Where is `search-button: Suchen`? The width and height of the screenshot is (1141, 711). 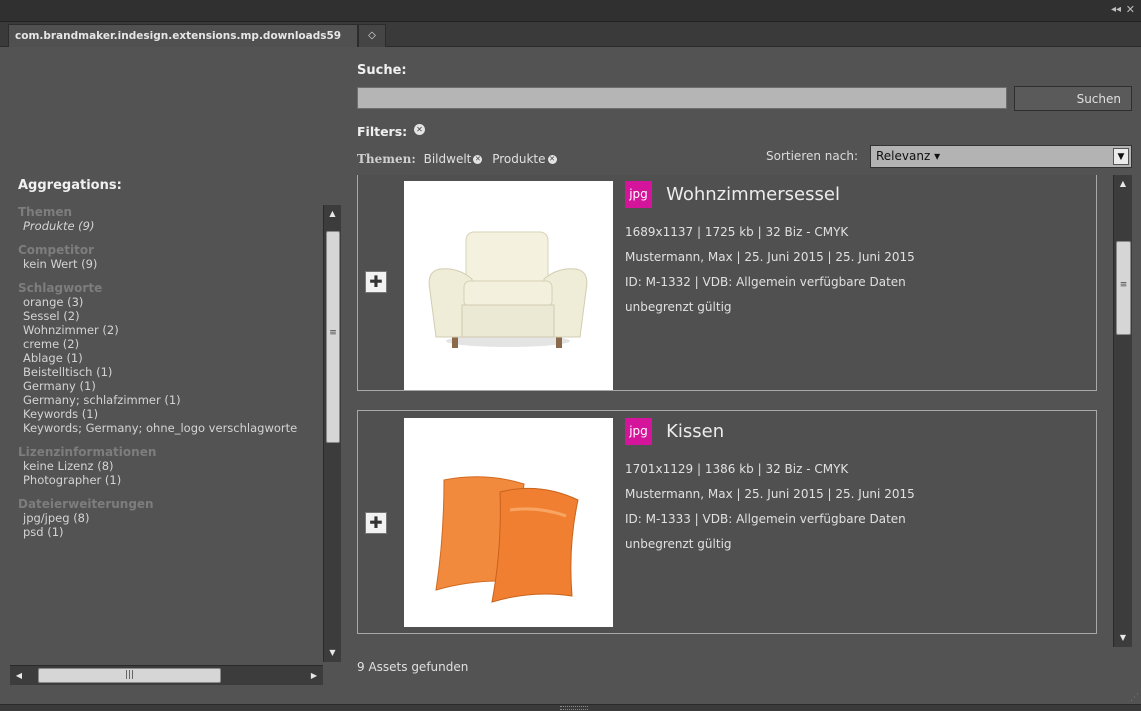 search-button: Suchen is located at coordinates (1073, 98).